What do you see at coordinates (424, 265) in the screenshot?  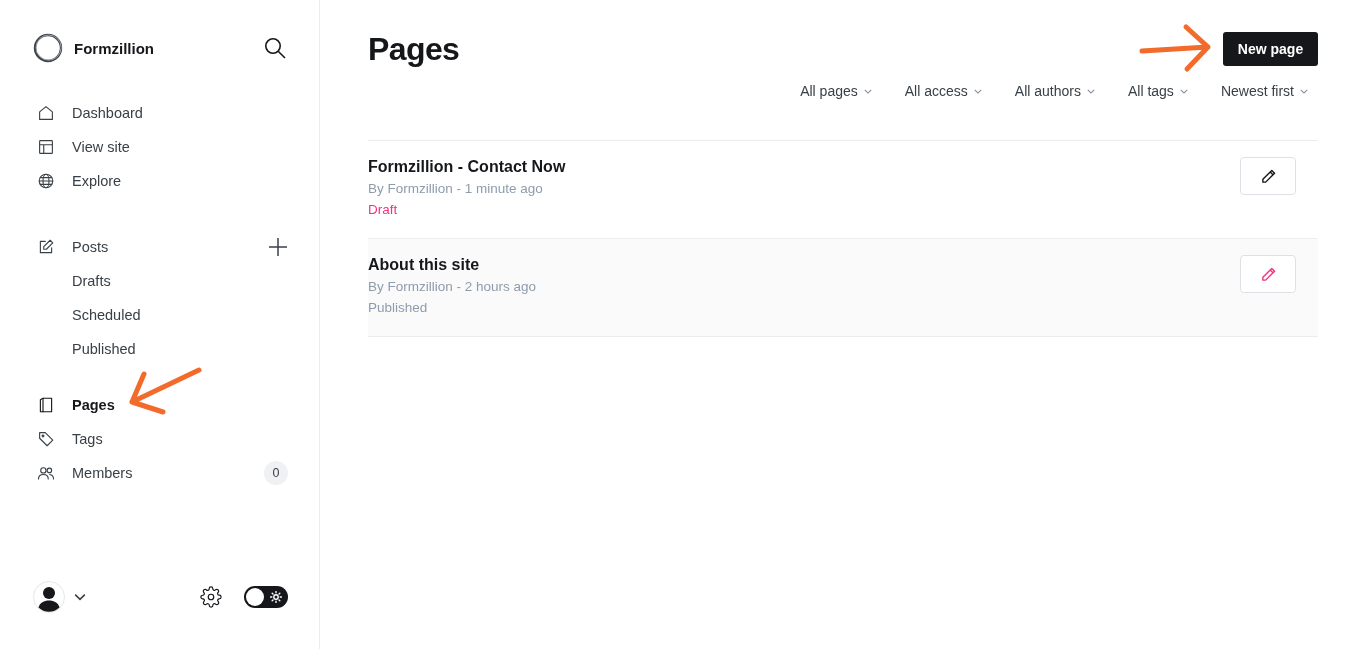 I see `page-title: About this site` at bounding box center [424, 265].